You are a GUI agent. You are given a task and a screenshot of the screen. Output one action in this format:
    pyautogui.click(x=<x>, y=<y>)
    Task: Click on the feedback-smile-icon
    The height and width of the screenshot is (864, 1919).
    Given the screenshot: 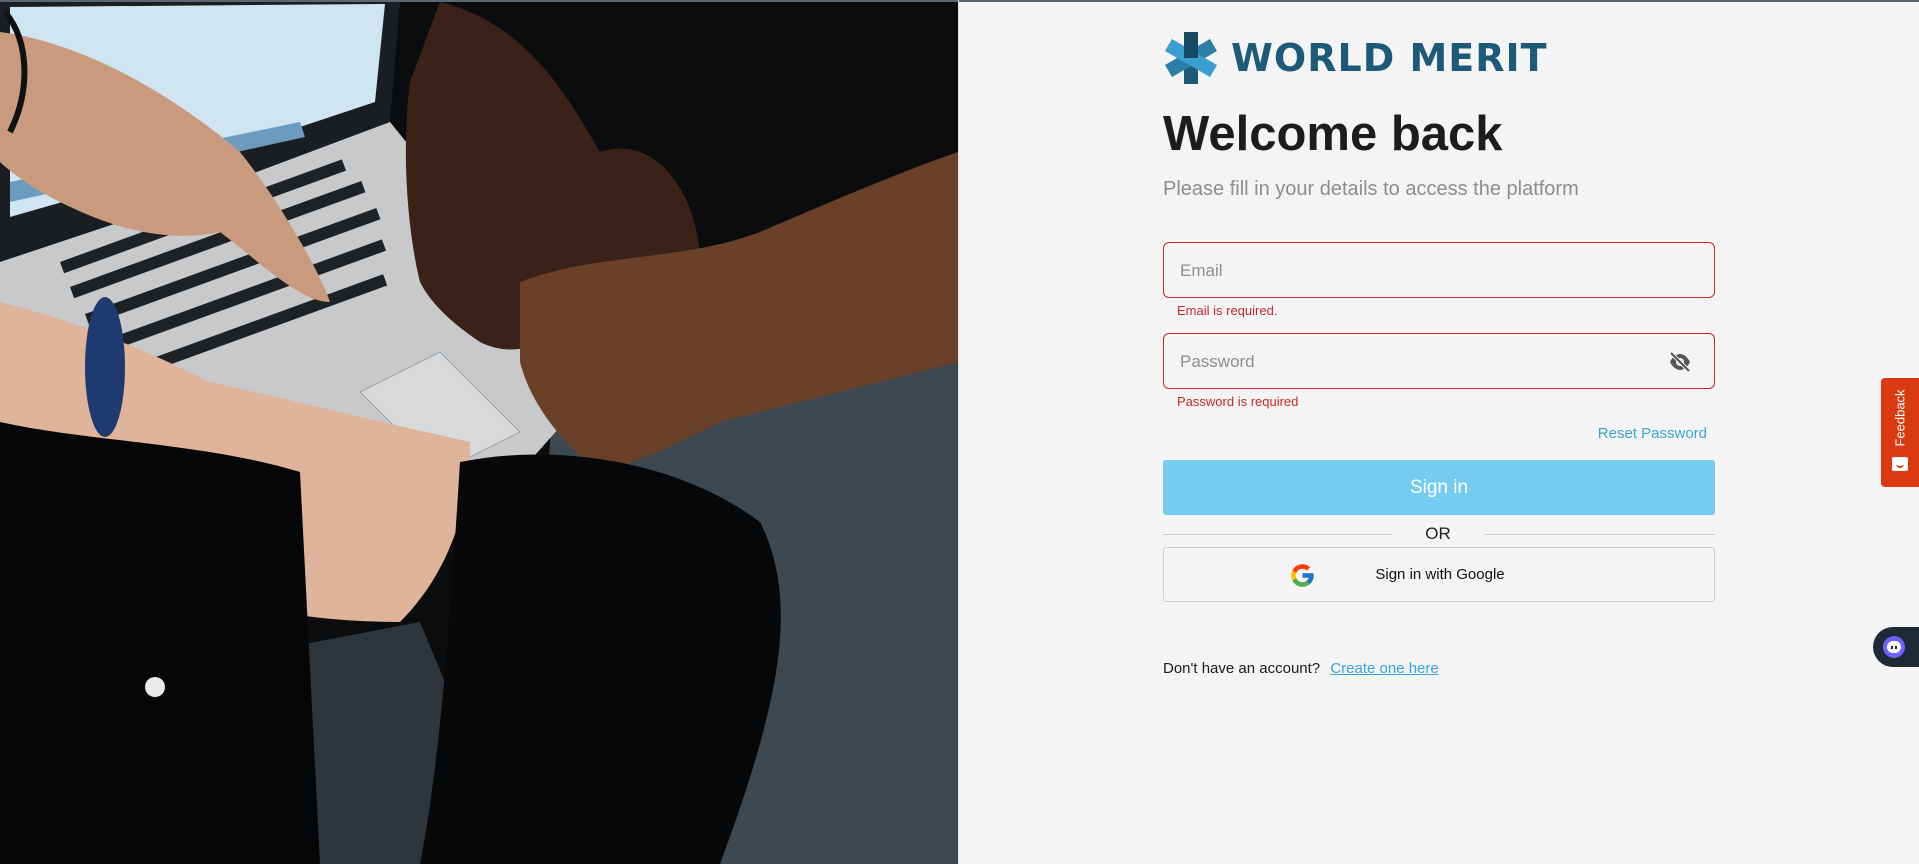 What is the action you would take?
    pyautogui.click(x=1900, y=464)
    